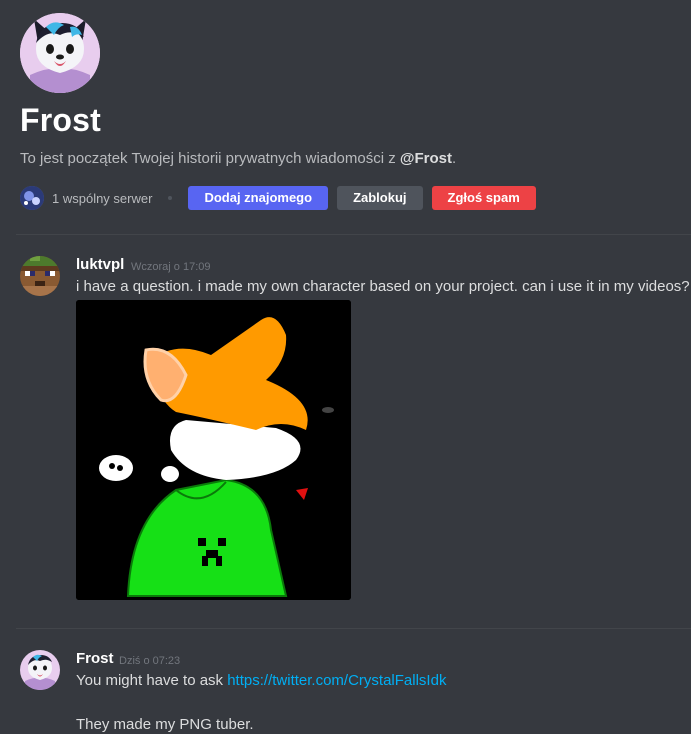 The width and height of the screenshot is (691, 734). What do you see at coordinates (171, 267) in the screenshot?
I see `message-timestamp: Wczoraj o 17:09` at bounding box center [171, 267].